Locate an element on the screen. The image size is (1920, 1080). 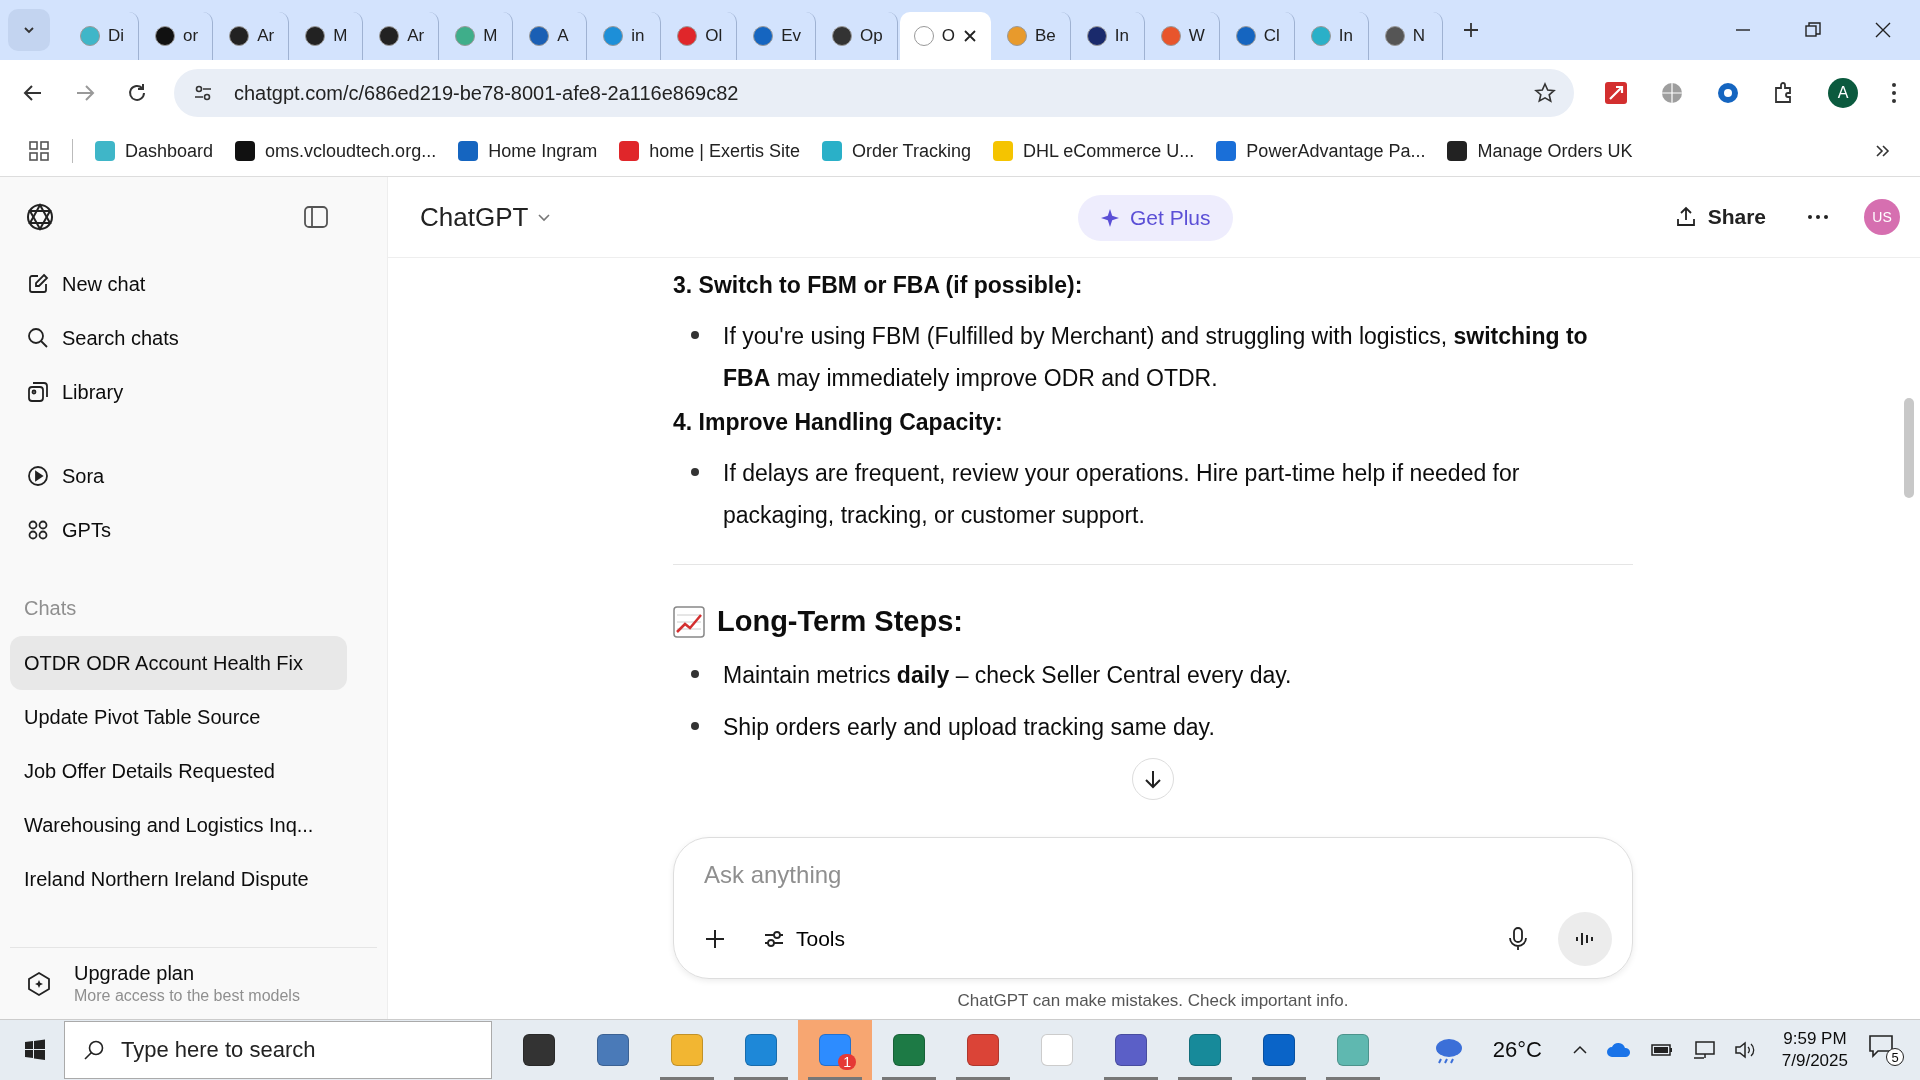
get-plus-button: Get Plus is located at coordinates (1155, 218).